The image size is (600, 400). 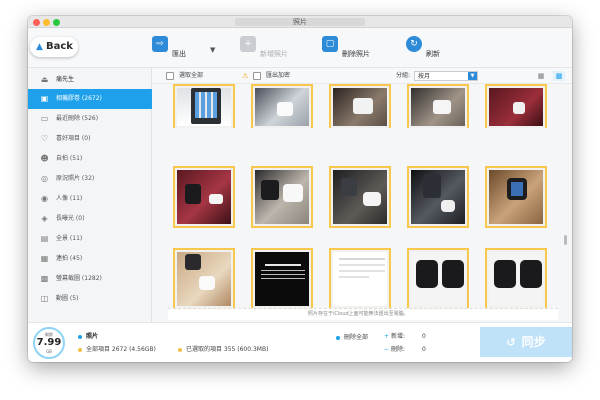 What do you see at coordinates (248, 44) in the screenshot?
I see `add-photo-icon: +` at bounding box center [248, 44].